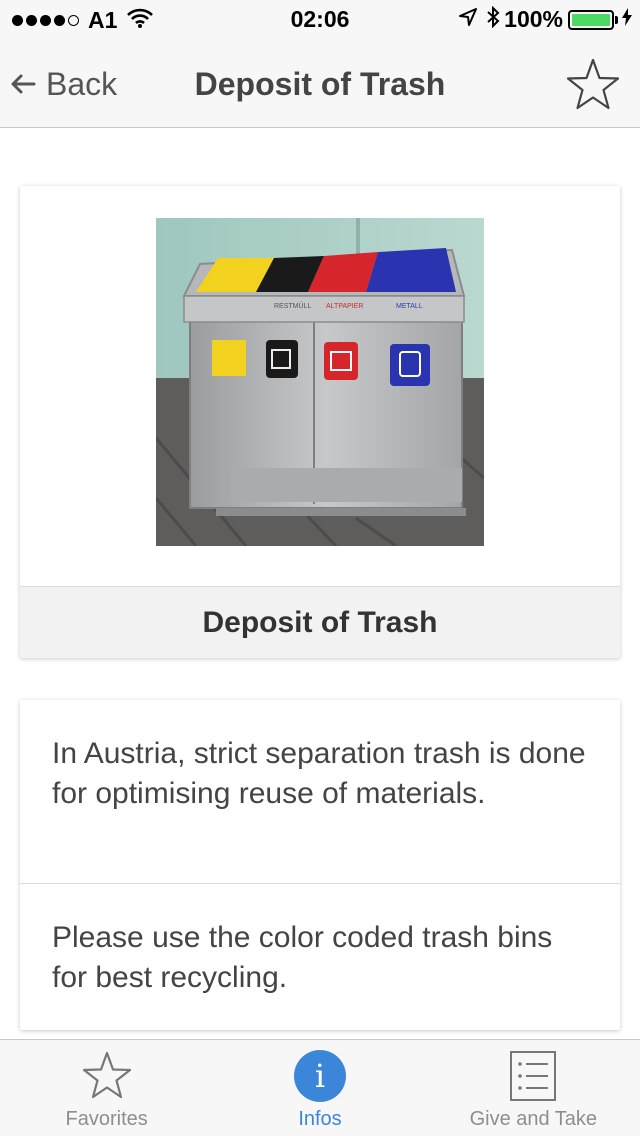  I want to click on navigation-bar: Back Deposit of Trash, so click(320, 84).